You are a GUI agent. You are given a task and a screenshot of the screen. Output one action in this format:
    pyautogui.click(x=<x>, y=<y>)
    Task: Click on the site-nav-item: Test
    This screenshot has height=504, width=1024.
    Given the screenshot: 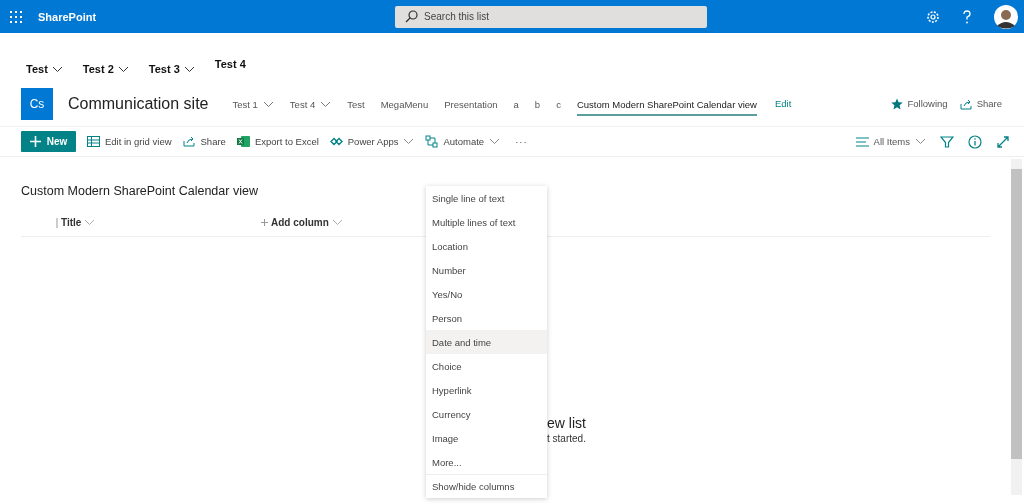 What is the action you would take?
    pyautogui.click(x=356, y=105)
    